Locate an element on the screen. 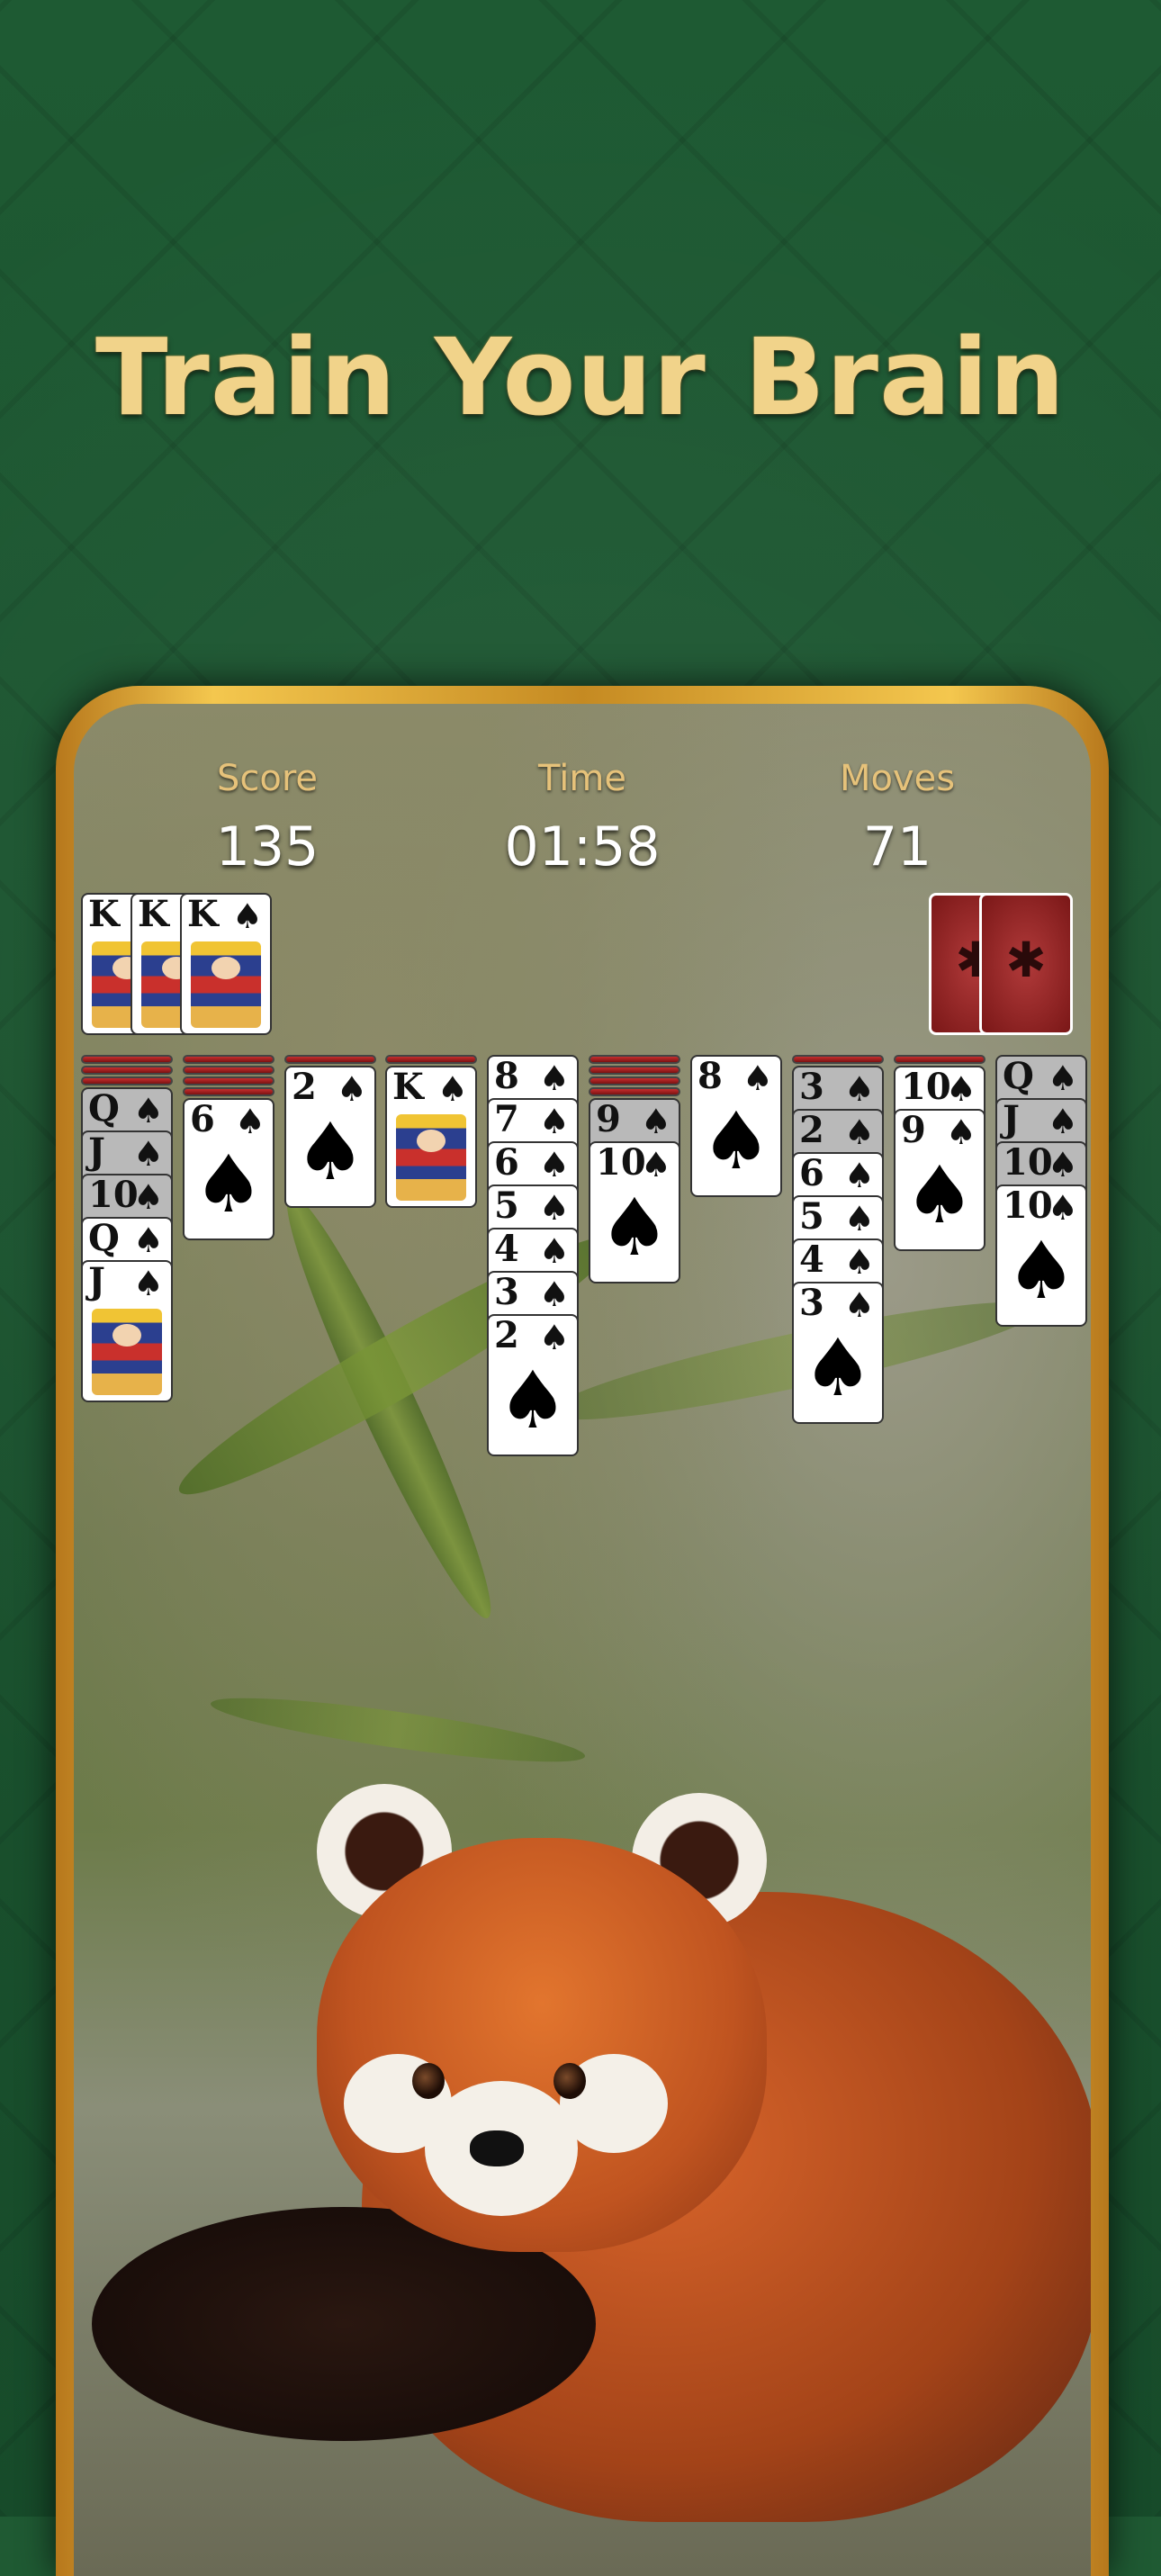  playing-card: K ♠ is located at coordinates (431, 1137).